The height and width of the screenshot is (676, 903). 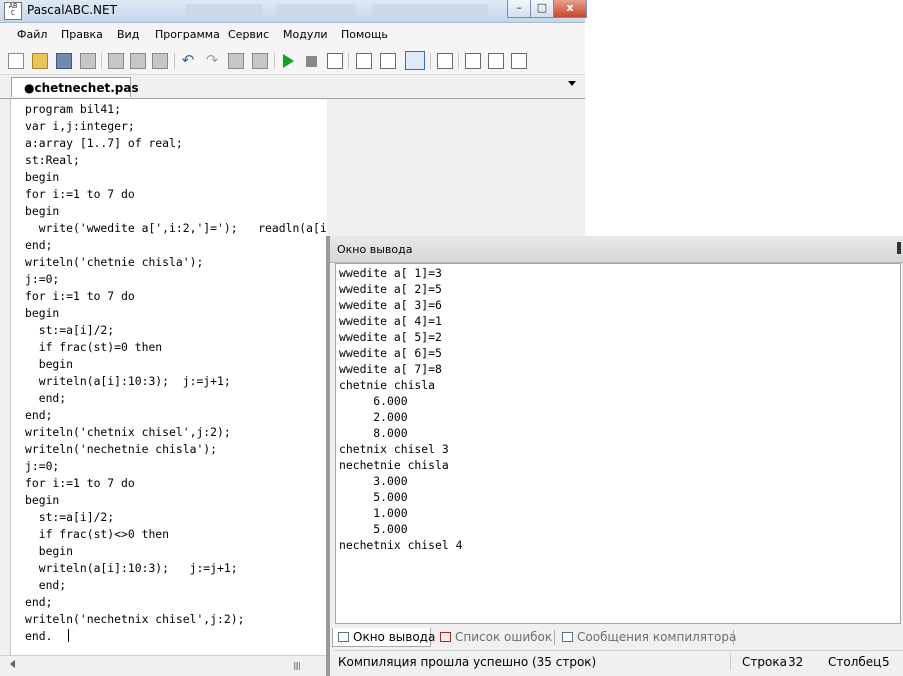 What do you see at coordinates (260, 61) in the screenshot?
I see `export-icon` at bounding box center [260, 61].